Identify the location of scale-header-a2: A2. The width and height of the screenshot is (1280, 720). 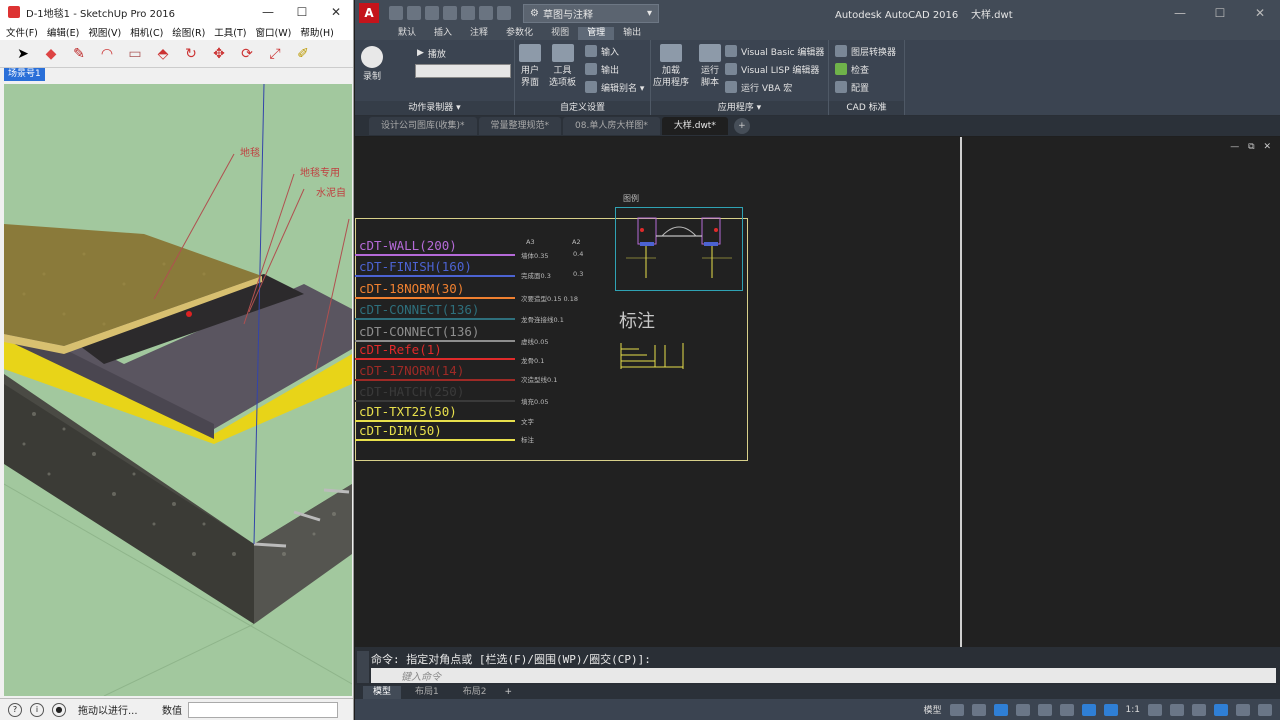
(576, 242).